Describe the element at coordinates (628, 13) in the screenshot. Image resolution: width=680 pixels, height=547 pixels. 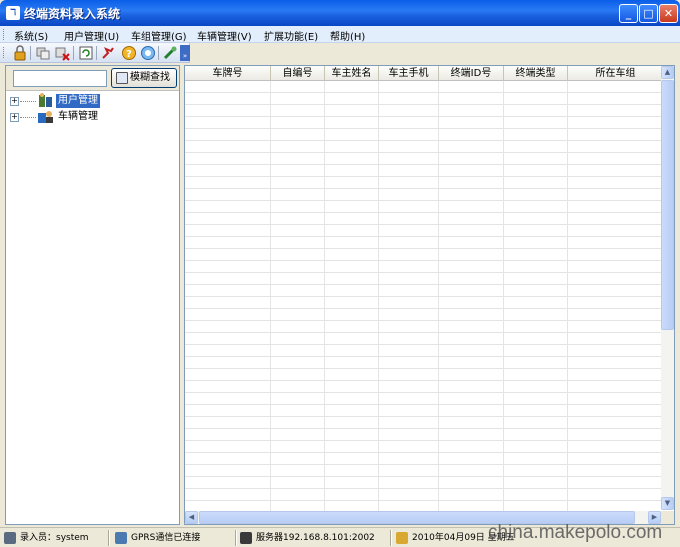
I see `minimize-button: _` at that location.